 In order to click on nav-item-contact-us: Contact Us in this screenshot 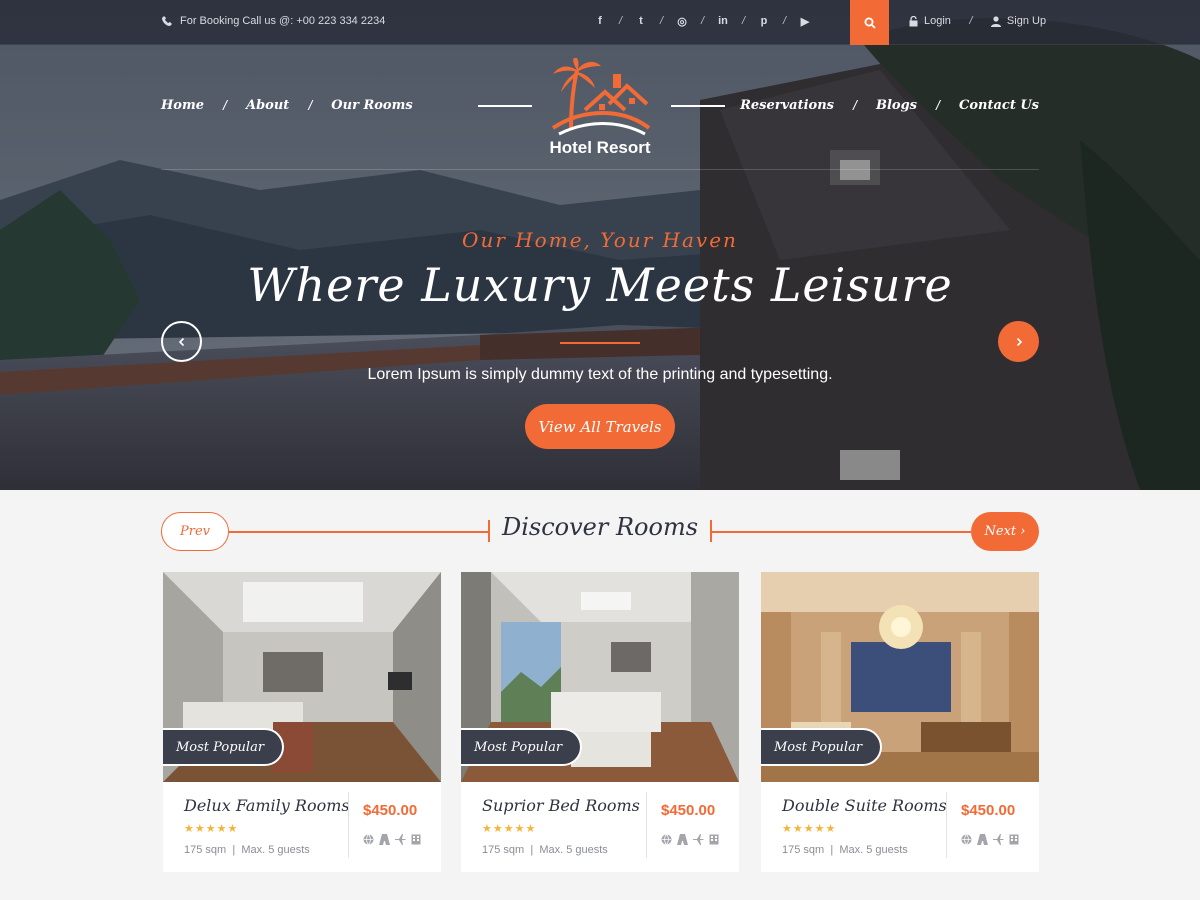, I will do `click(999, 105)`.